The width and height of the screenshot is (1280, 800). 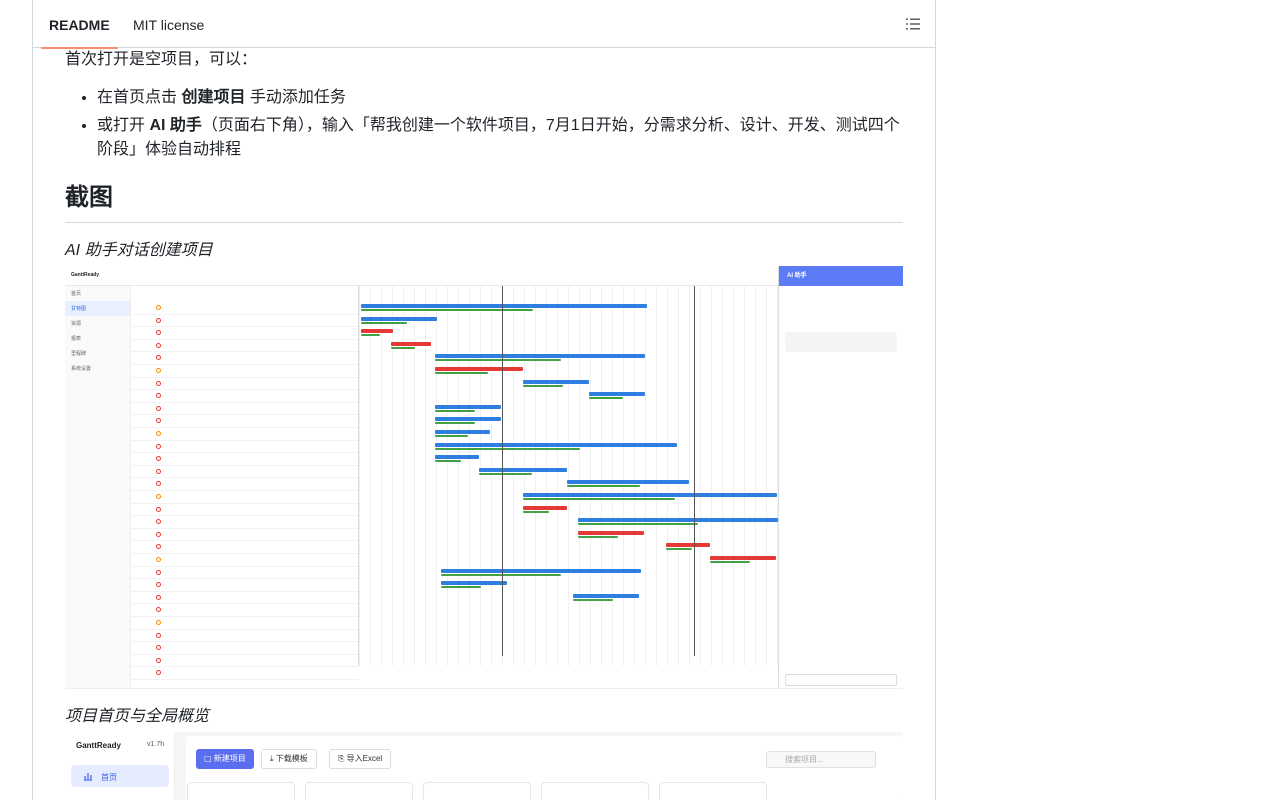 I want to click on create-project-button: ▢ 新建项目, so click(x=225, y=759).